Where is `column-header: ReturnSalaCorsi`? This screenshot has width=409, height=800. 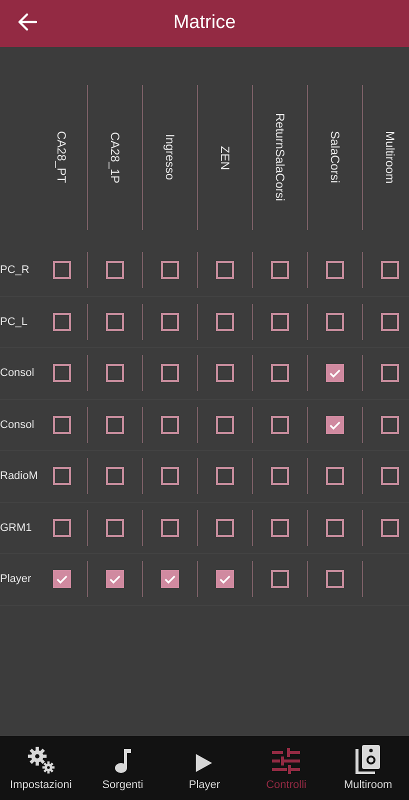 column-header: ReturnSalaCorsi is located at coordinates (280, 157).